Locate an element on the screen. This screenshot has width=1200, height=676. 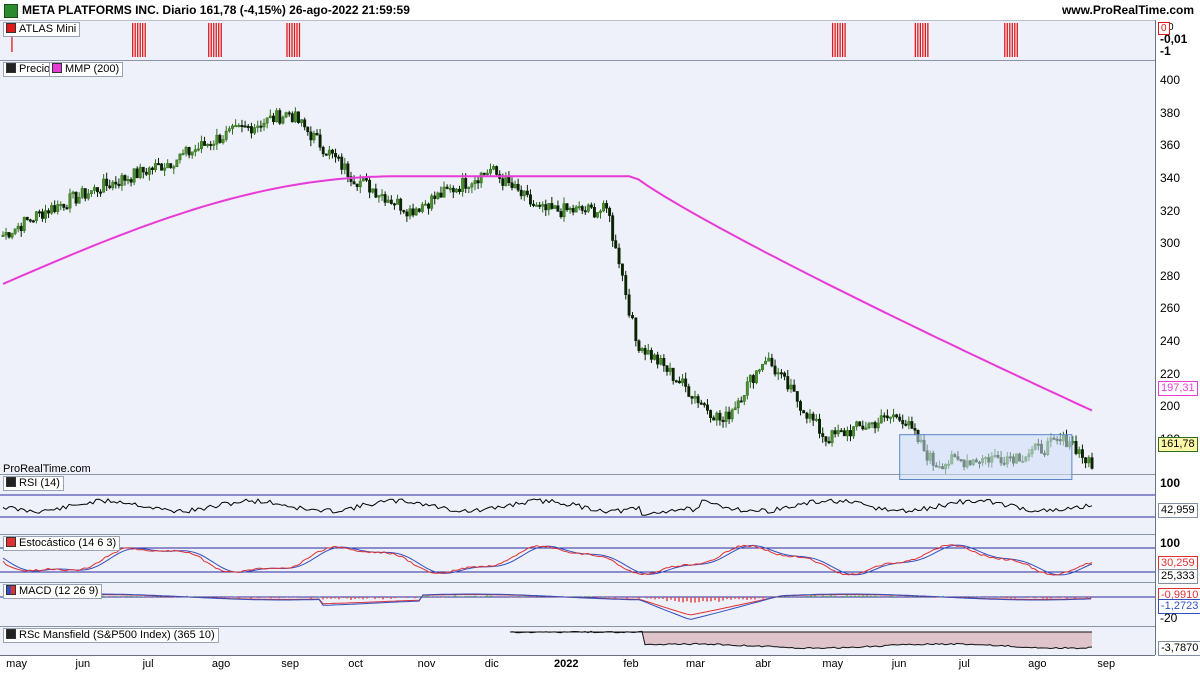
ma-label: MMP (200) is located at coordinates (86, 69).